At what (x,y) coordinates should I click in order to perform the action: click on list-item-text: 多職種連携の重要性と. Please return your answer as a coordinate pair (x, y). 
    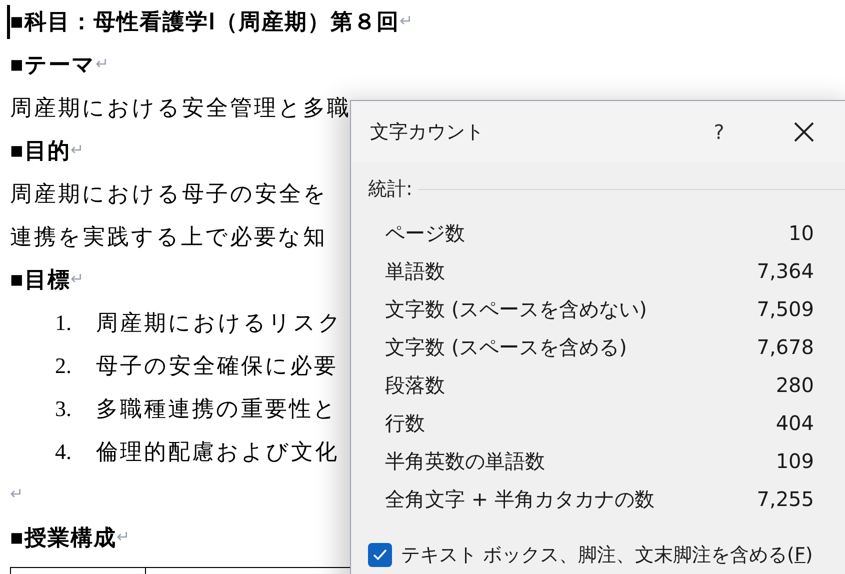
    Looking at the image, I should click on (217, 409).